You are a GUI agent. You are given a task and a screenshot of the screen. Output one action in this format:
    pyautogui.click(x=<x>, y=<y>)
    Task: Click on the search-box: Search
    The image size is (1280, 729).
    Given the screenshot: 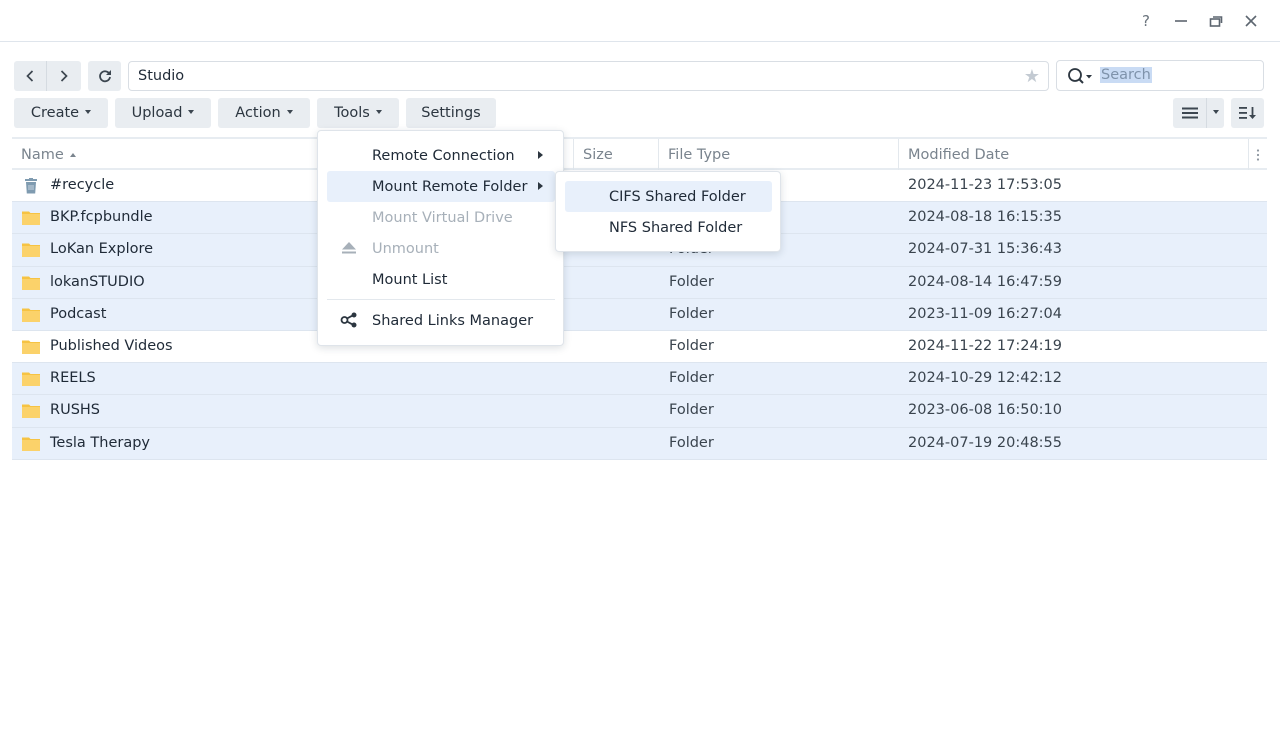 What is the action you would take?
    pyautogui.click(x=1160, y=75)
    